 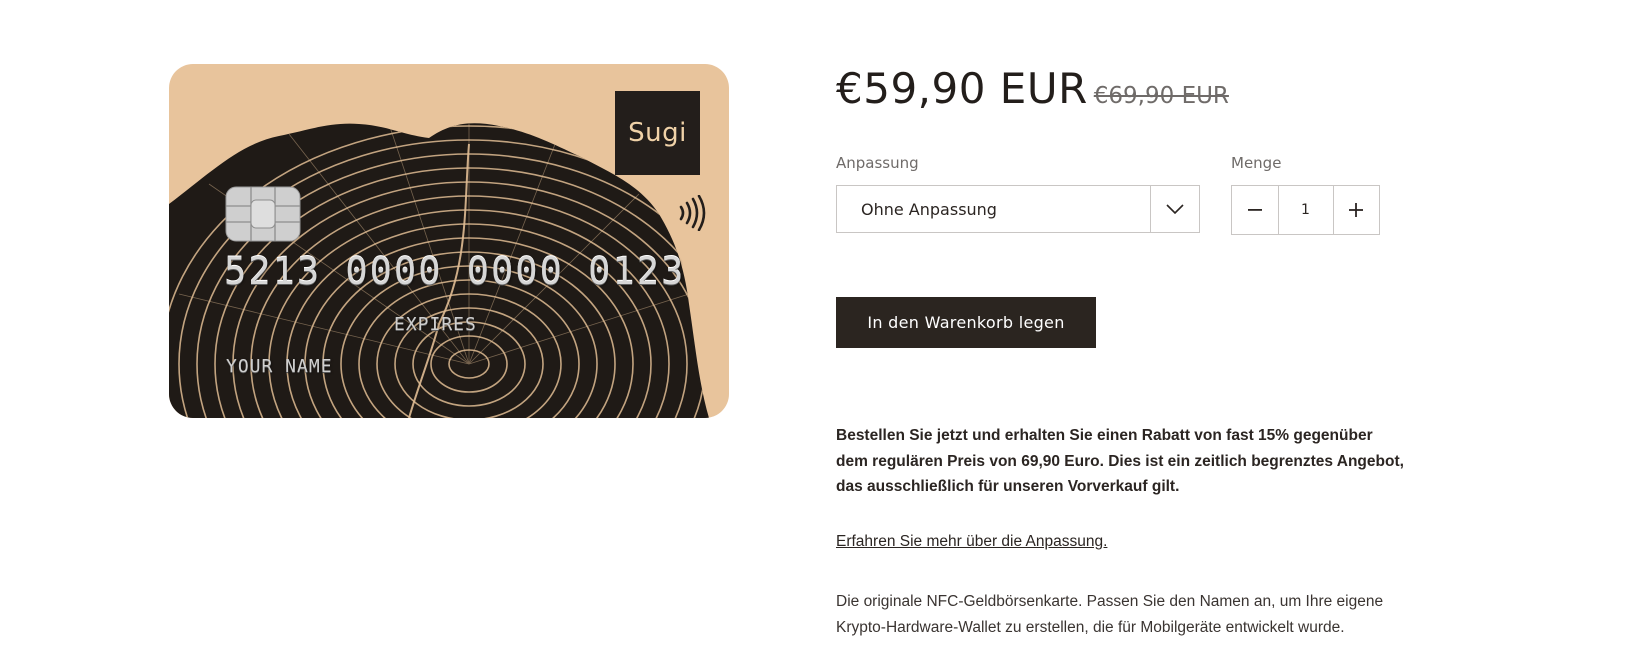 I want to click on chevron-down-icon, so click(x=1174, y=209).